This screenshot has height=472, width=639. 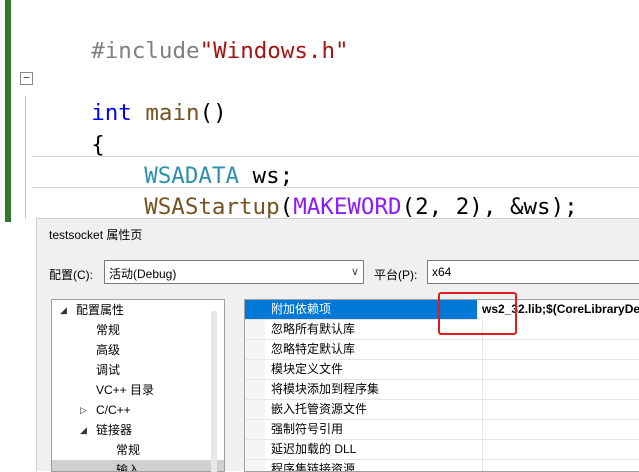 I want to click on change-indicator-bar, so click(x=8, y=111).